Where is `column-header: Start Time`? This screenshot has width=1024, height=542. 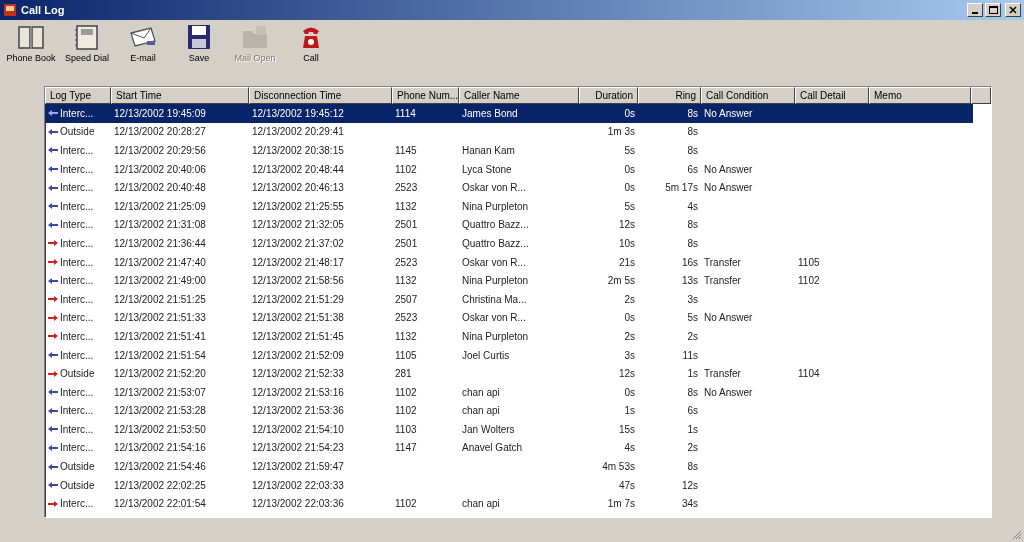 column-header: Start Time is located at coordinates (180, 95).